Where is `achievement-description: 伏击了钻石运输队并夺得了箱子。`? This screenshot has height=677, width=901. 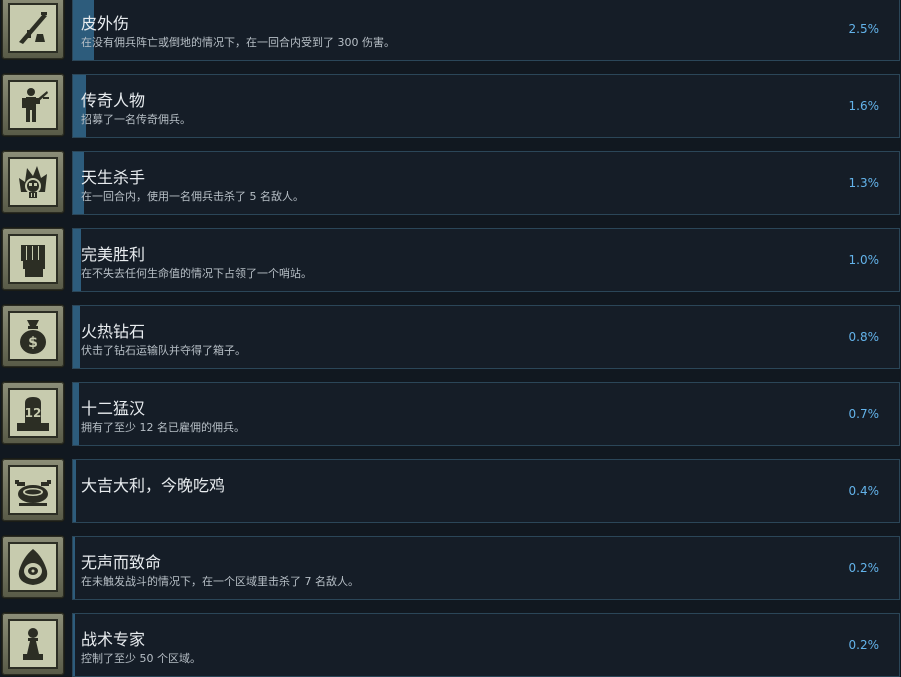
achievement-description: 伏击了钻石运输队并夺得了箱子。 is located at coordinates (163, 350).